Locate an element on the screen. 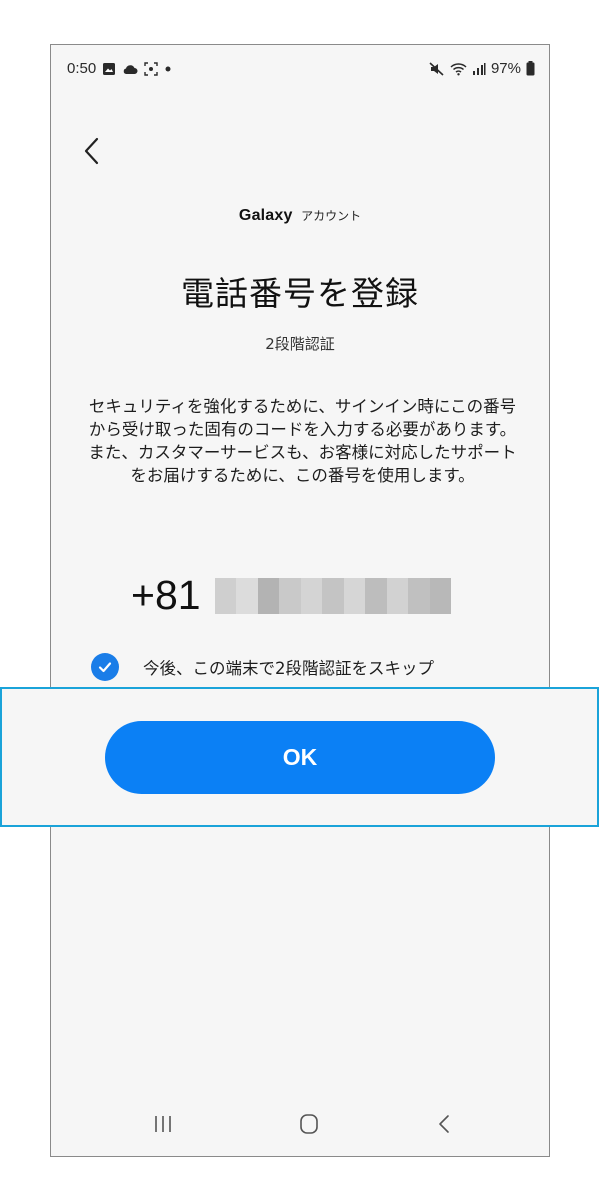 The width and height of the screenshot is (600, 1200). page-subtitle: 2段階認証 is located at coordinates (300, 344).